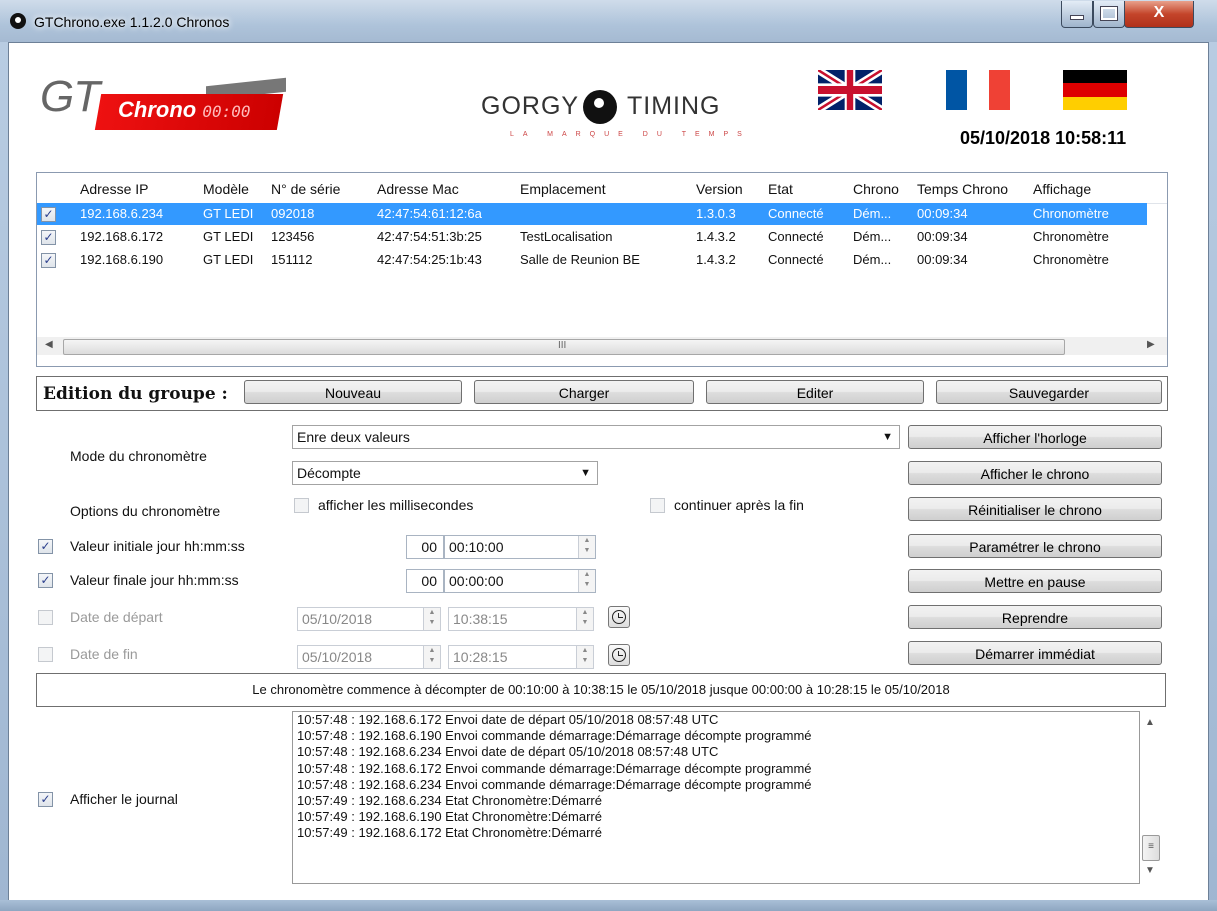 The image size is (1217, 911). Describe the element at coordinates (521, 619) in the screenshot. I see `start-time-field: 10:38:15 ▲ ▼` at that location.